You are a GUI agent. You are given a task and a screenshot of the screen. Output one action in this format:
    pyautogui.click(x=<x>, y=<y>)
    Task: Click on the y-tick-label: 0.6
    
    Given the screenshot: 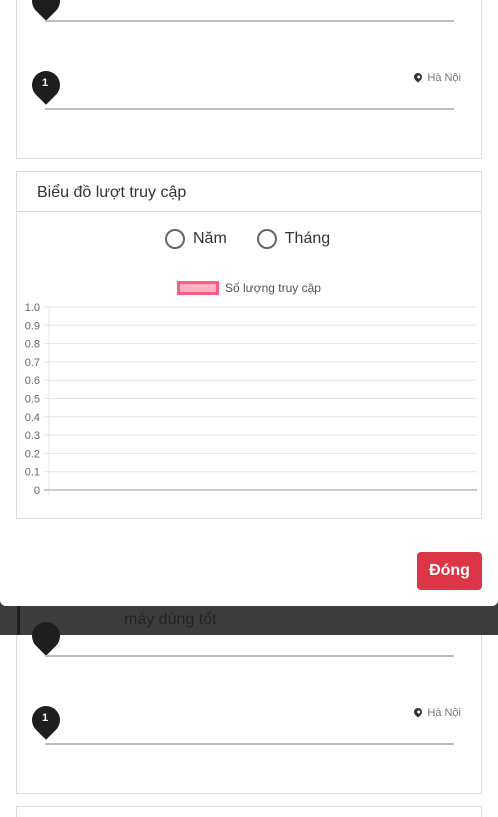 What is the action you would take?
    pyautogui.click(x=32, y=381)
    